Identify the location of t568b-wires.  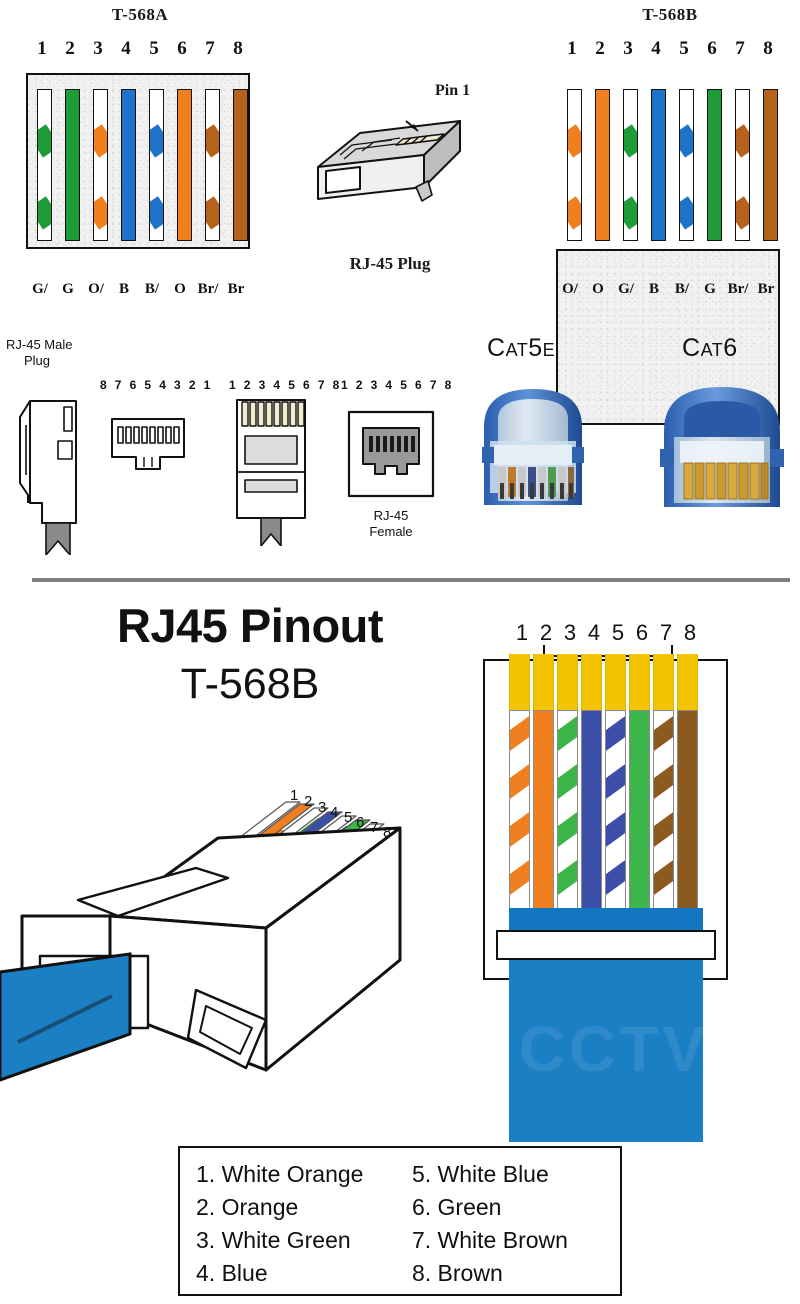
(668, 170).